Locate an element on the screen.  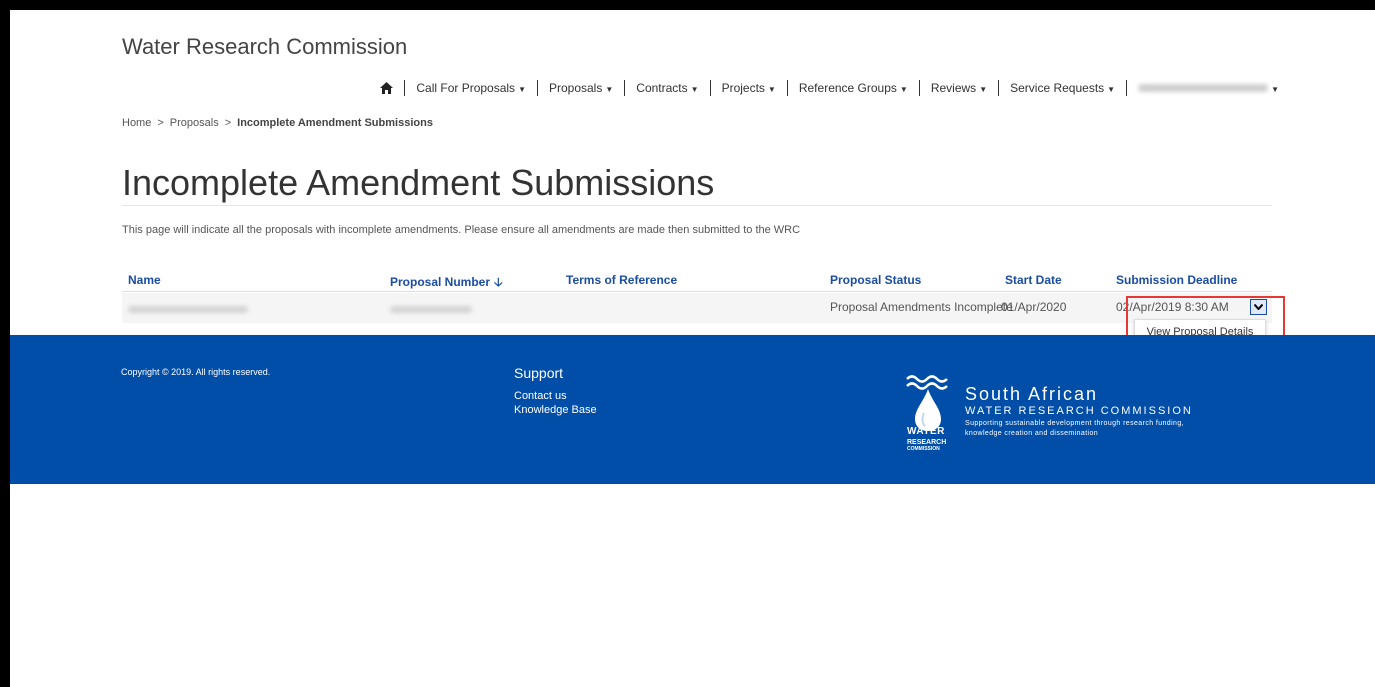
logo-word-water: WATER is located at coordinates (926, 431).